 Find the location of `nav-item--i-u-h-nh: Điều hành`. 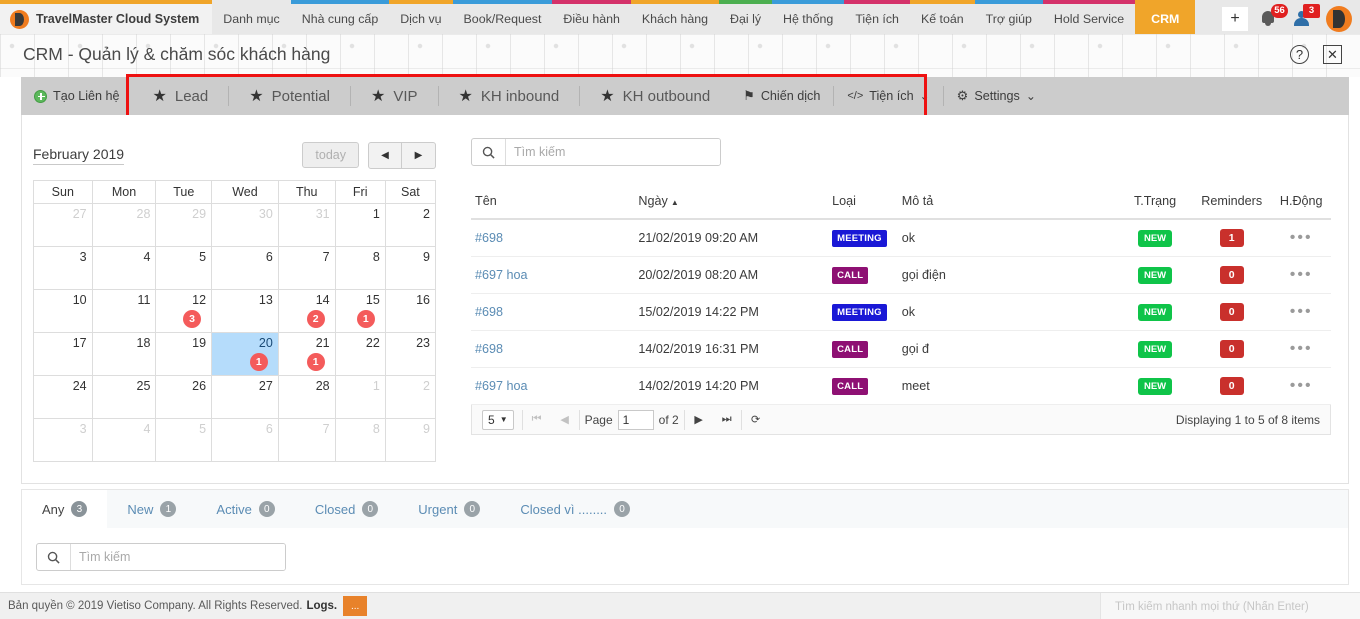

nav-item--i-u-h-nh: Điều hành is located at coordinates (591, 17).